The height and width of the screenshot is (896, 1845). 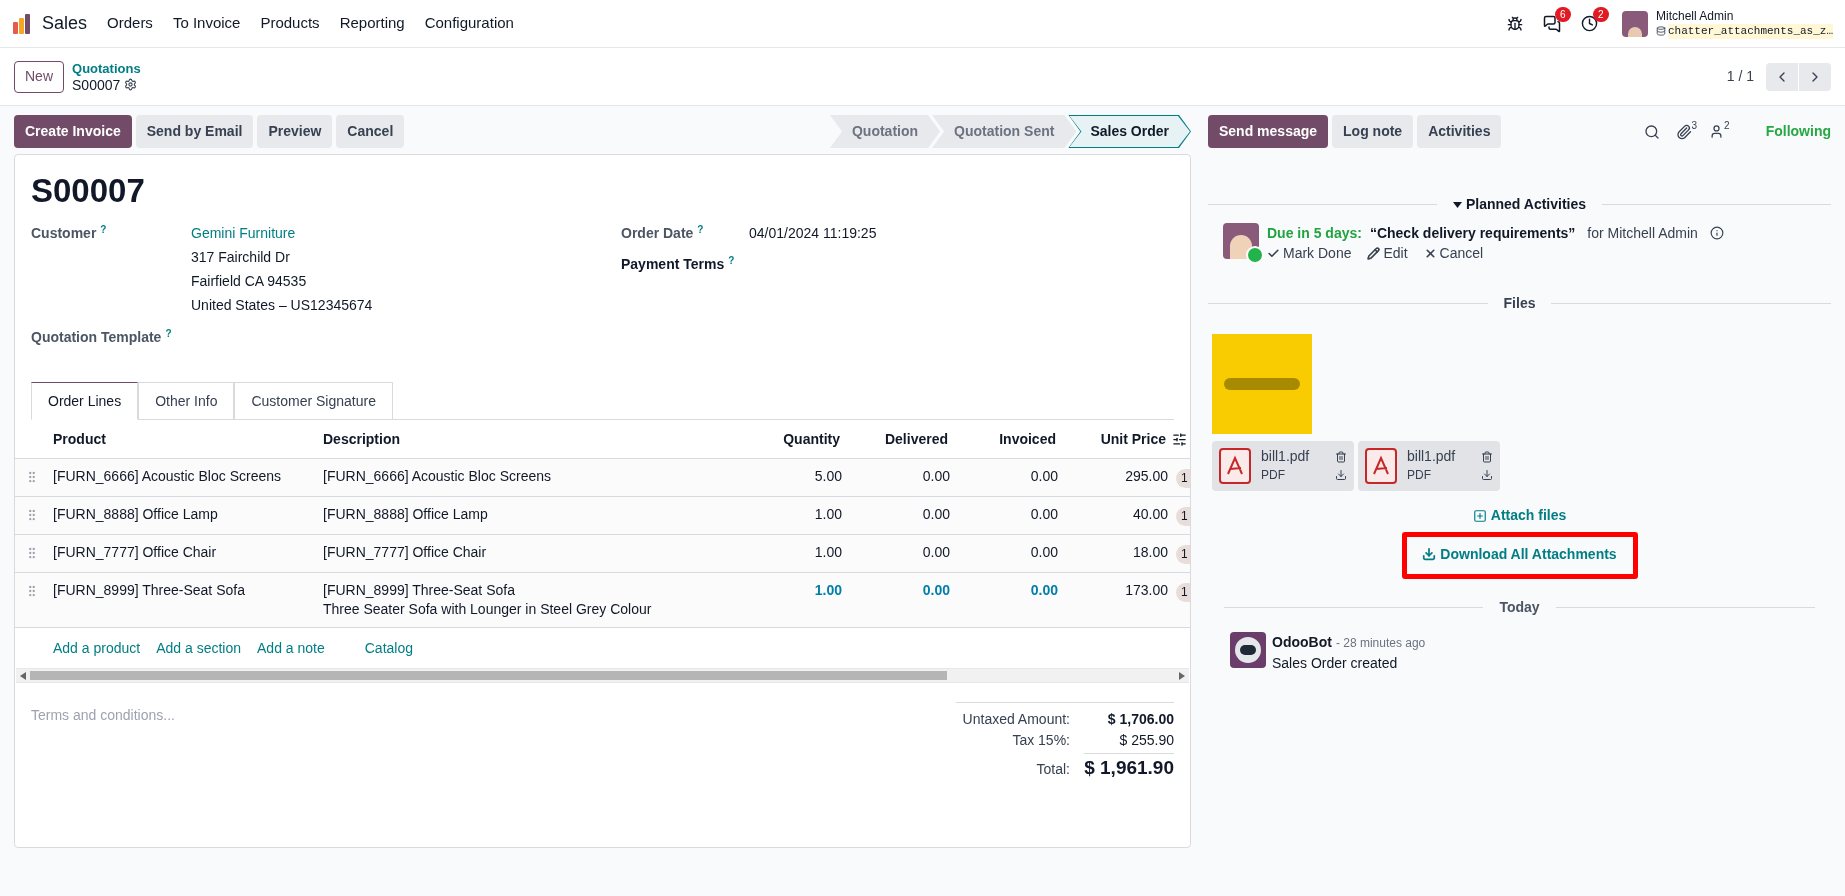 What do you see at coordinates (602, 478) in the screenshot?
I see `table-row: [FURN_6666] Acoustic Bloc Screens [FURN_6666] Acoustic Bloc Screens 5.00 0.00 0.00 295.00 1` at bounding box center [602, 478].